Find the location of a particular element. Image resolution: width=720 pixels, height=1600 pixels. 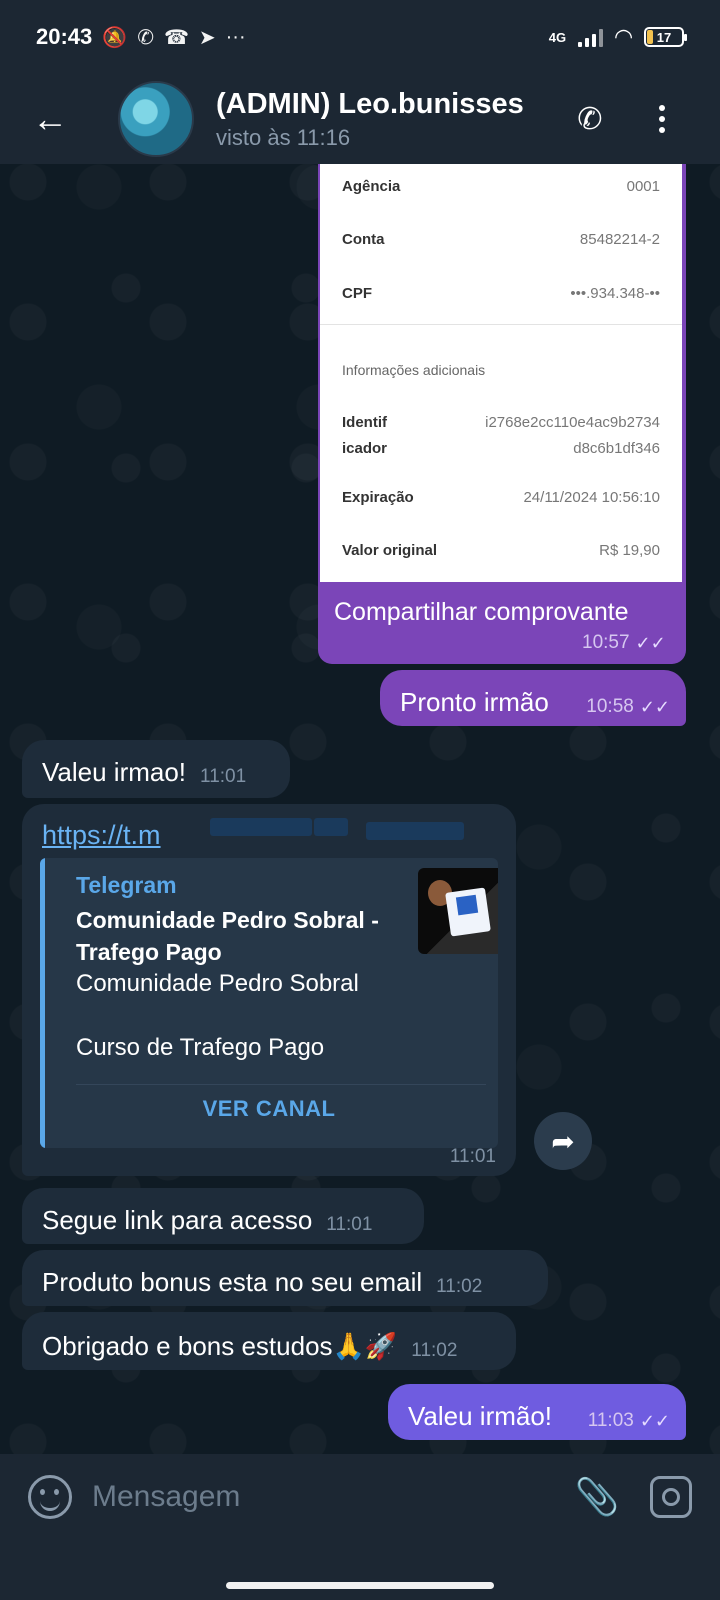

emoji-button is located at coordinates (50, 1497).